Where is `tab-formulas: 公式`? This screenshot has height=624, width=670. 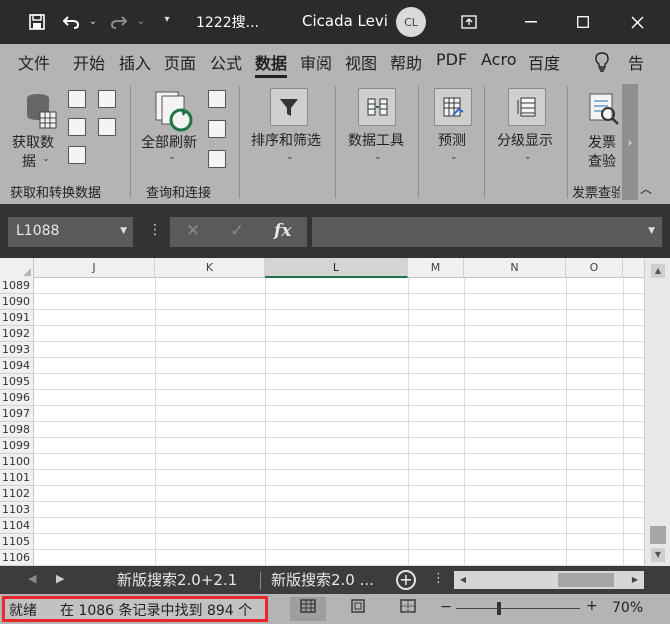
tab-formulas: 公式 is located at coordinates (226, 62).